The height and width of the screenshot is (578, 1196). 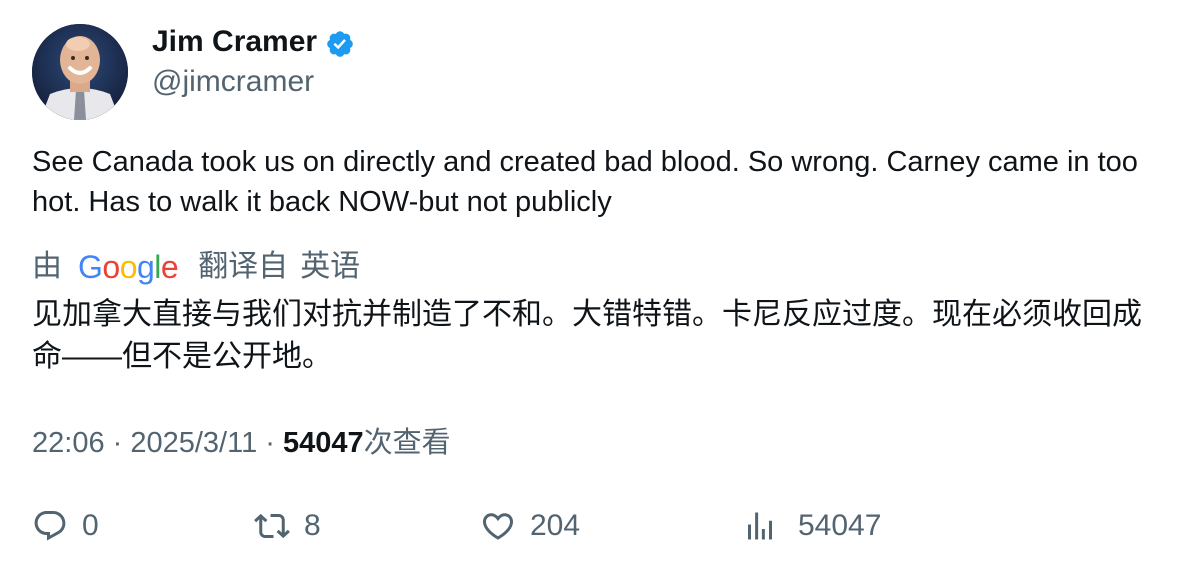 I want to click on translation-attribution: 由 Google 翻译自 英语, so click(x=196, y=267).